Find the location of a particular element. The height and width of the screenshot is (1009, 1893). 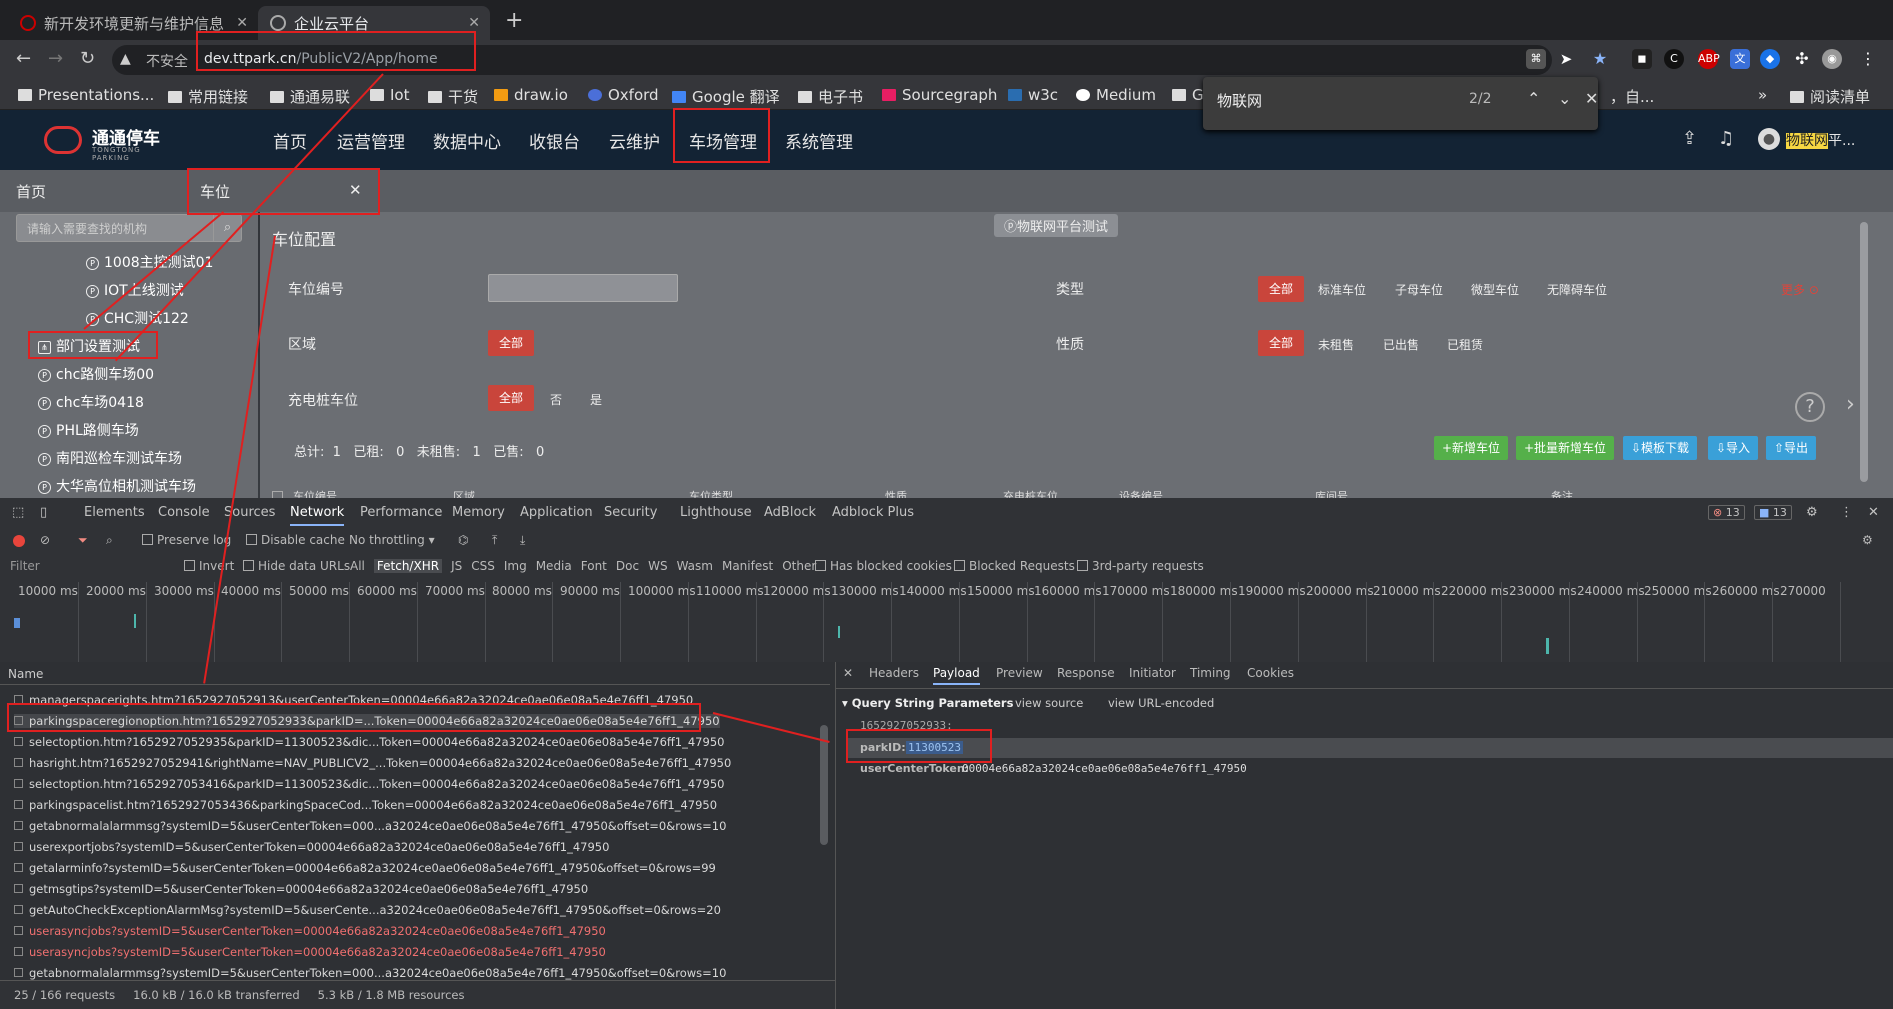

throttling-select: No throttling ▾ is located at coordinates (392, 540).